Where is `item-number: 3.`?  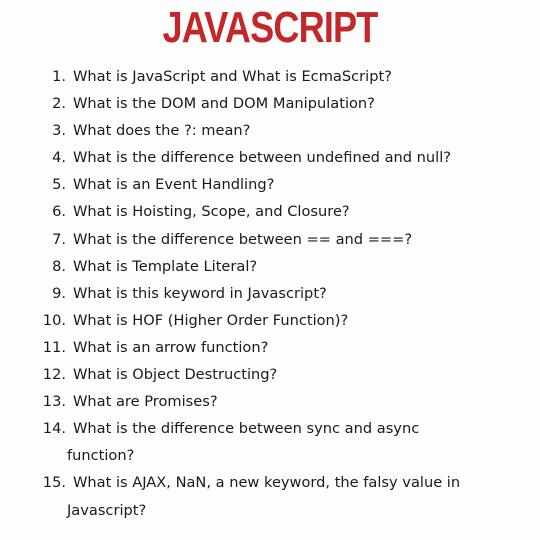 item-number: 3. is located at coordinates (59, 131).